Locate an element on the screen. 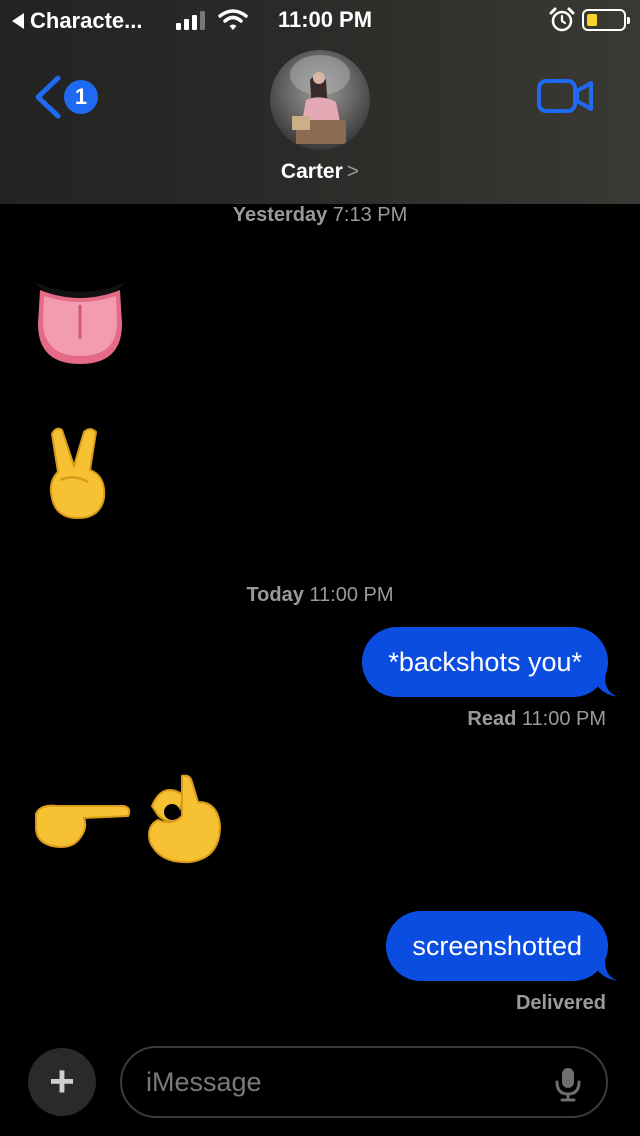 This screenshot has height=1136, width=640. sent-message-bubble: *backshots you* is located at coordinates (490, 662).